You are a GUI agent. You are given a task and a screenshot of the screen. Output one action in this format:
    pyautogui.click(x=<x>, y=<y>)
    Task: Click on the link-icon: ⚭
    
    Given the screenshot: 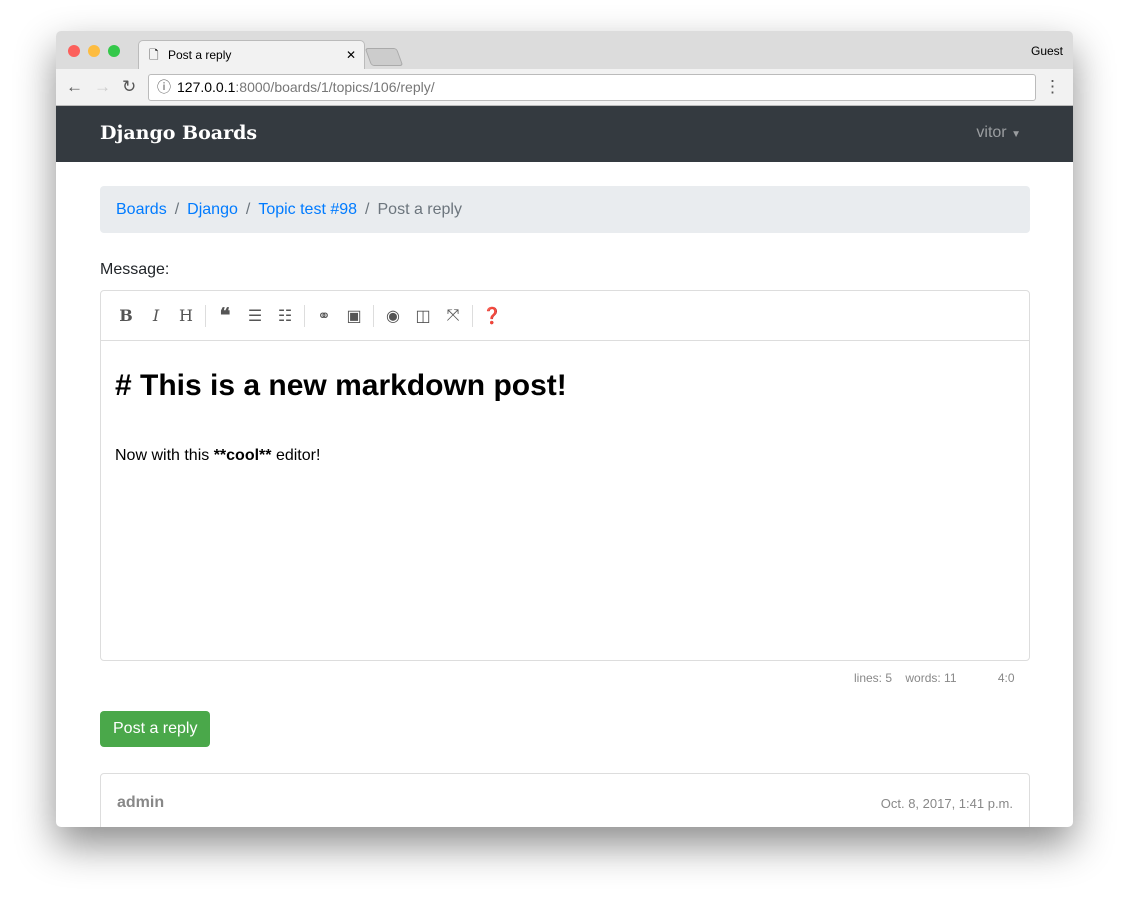 What is the action you would take?
    pyautogui.click(x=324, y=316)
    